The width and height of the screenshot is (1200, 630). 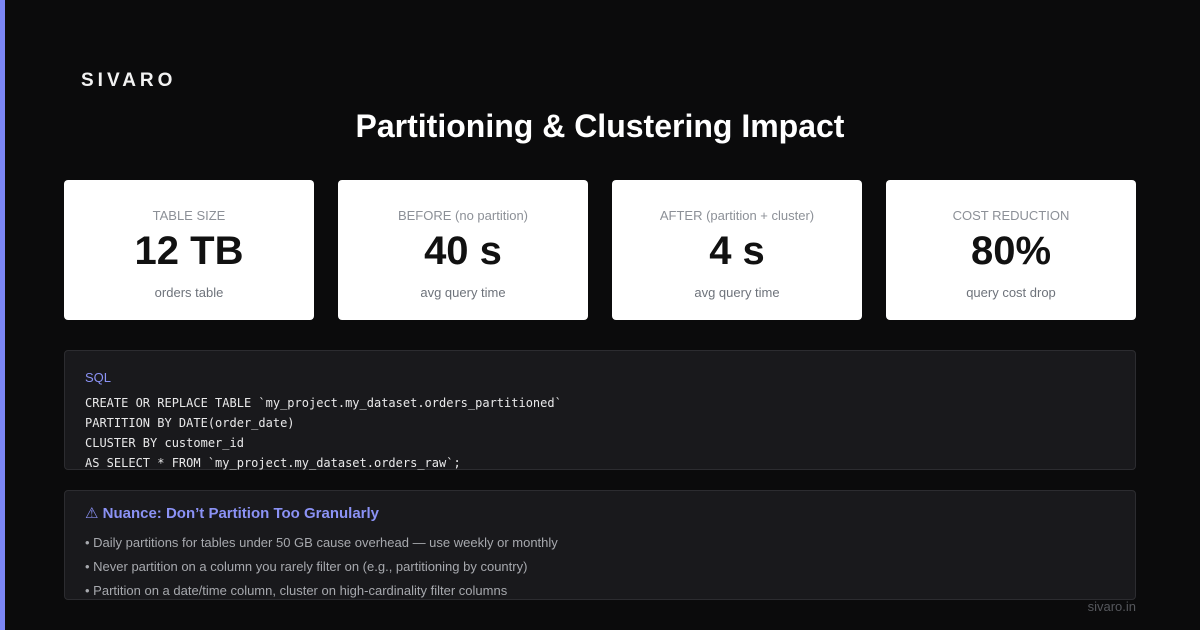 I want to click on stat-value: 40 s, so click(x=463, y=251).